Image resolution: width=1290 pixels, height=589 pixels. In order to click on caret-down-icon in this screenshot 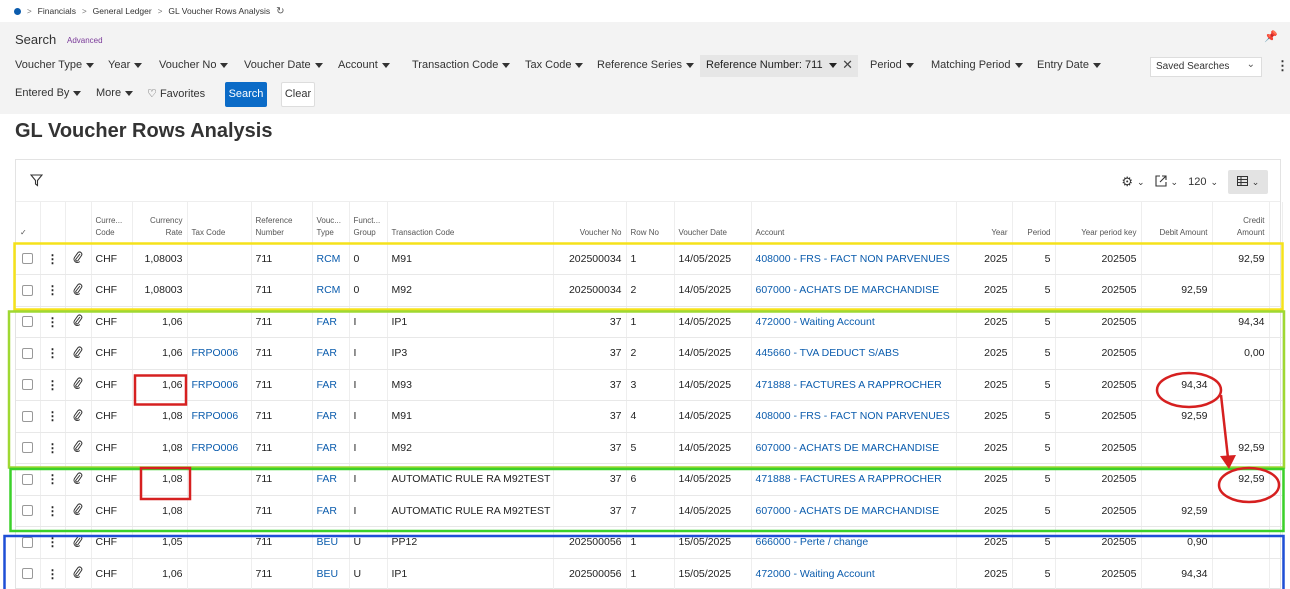, I will do `click(832, 65)`.